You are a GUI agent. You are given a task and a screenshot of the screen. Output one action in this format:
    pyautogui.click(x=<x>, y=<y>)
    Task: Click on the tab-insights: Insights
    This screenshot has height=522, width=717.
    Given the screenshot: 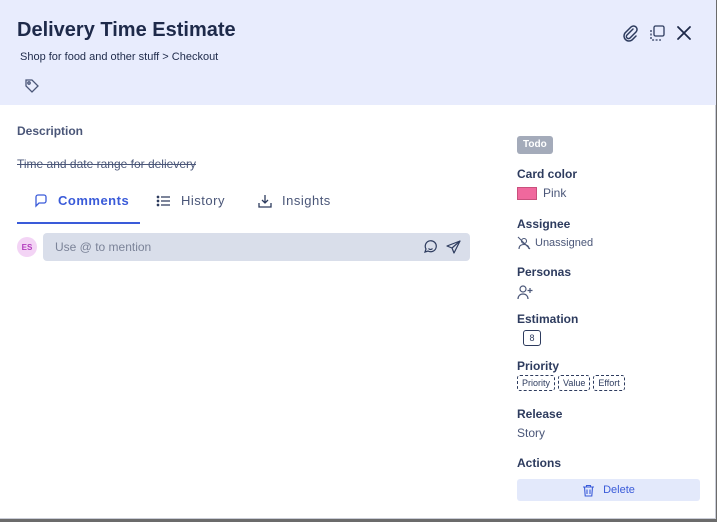 What is the action you would take?
    pyautogui.click(x=294, y=205)
    